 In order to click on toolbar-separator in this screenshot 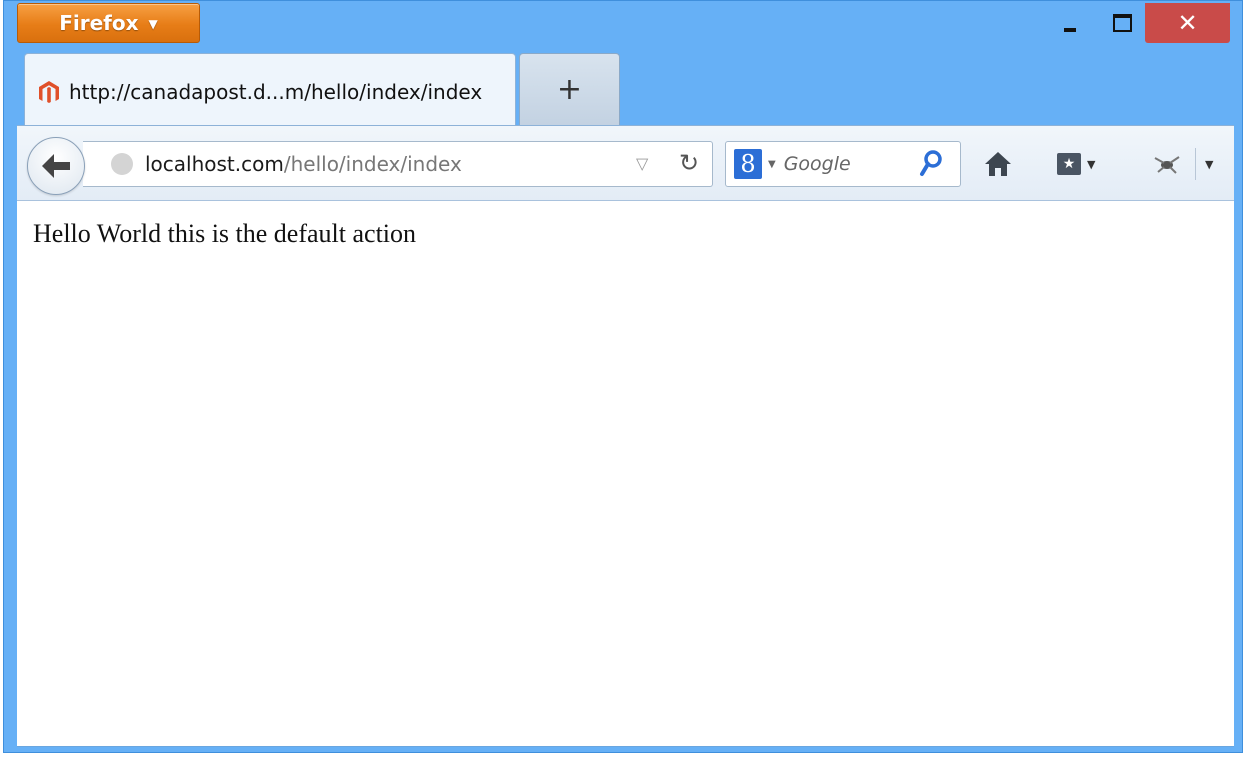, I will do `click(1195, 164)`.